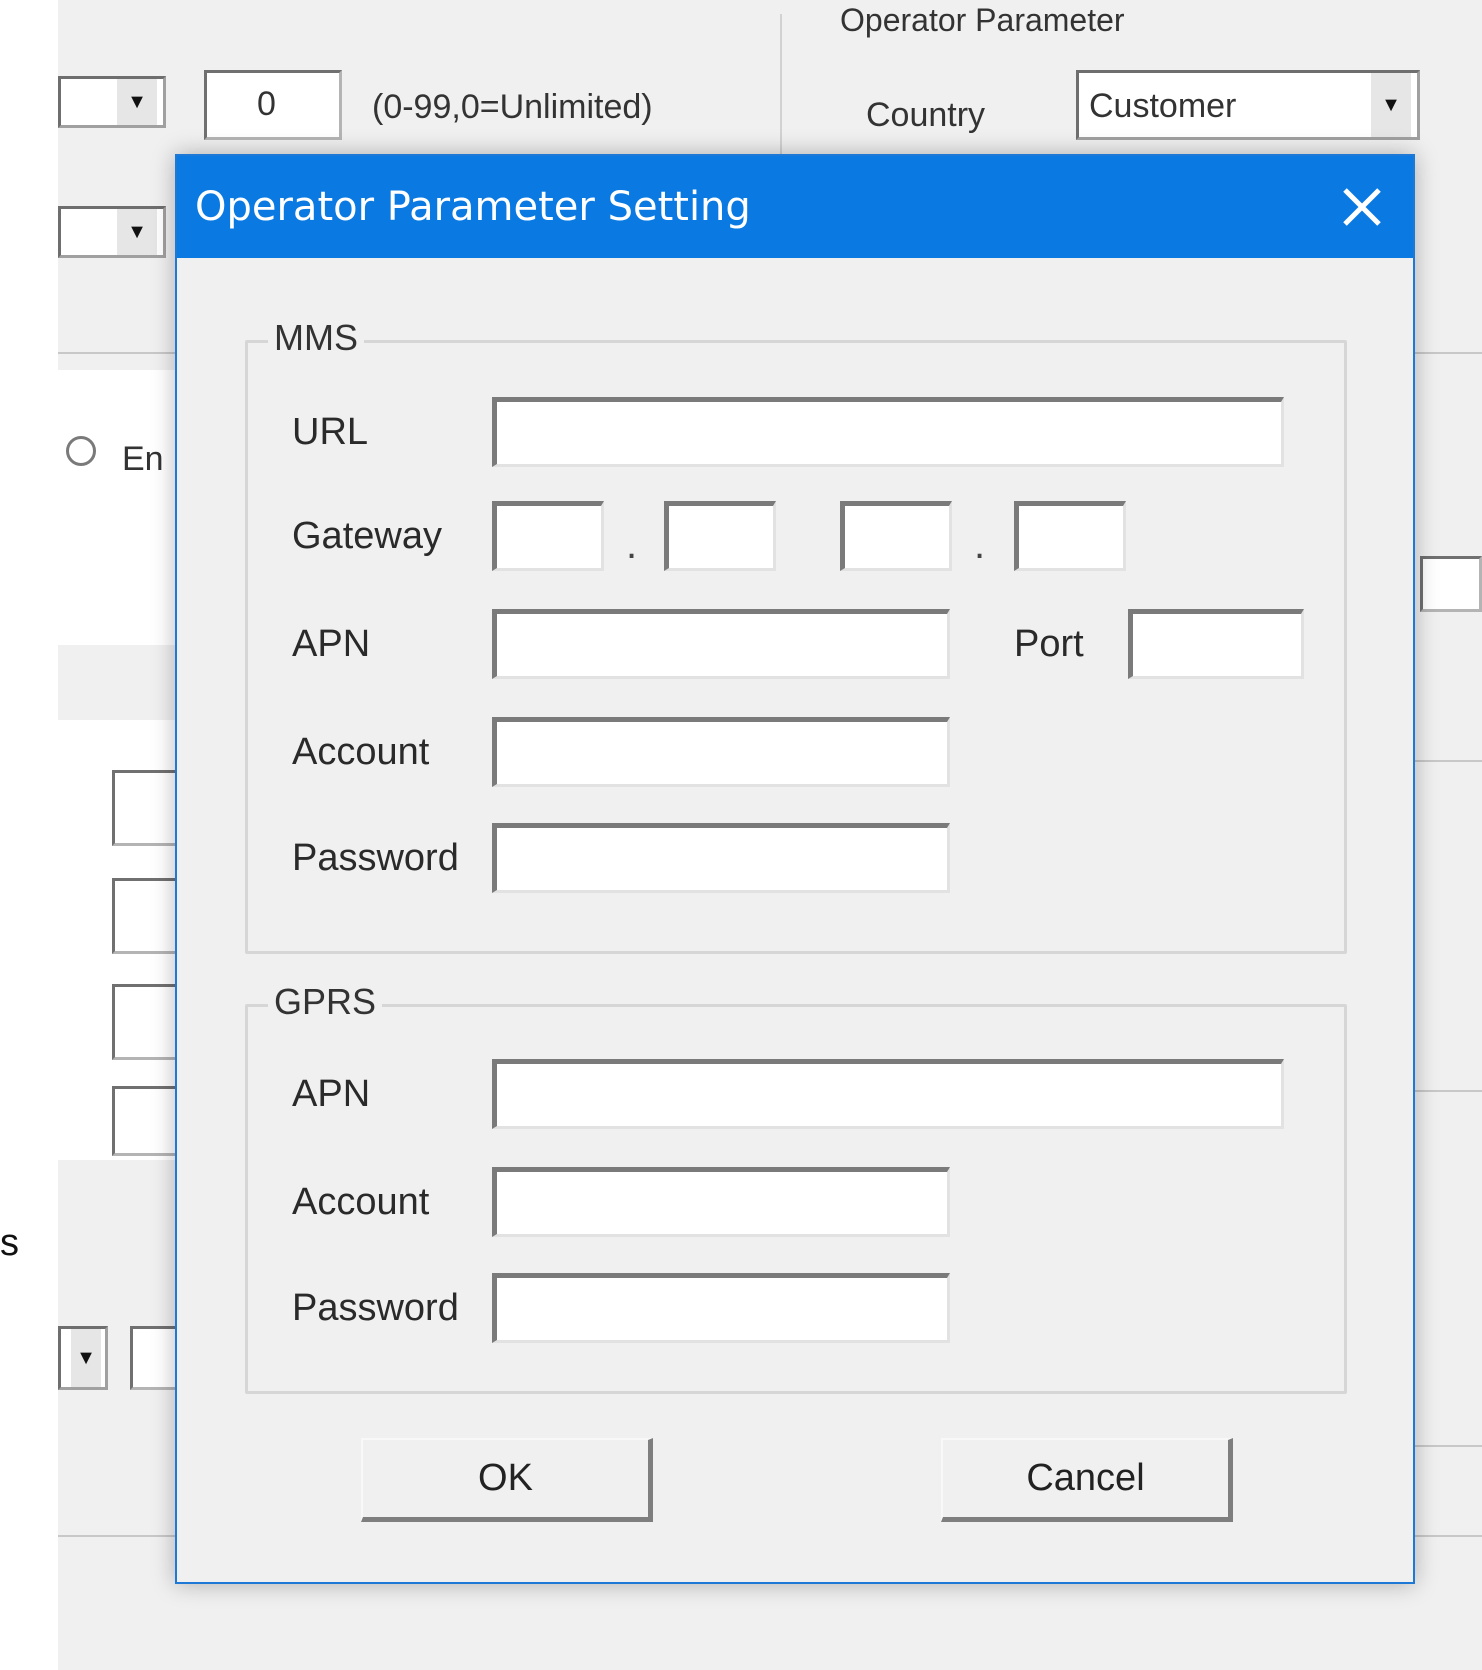 The height and width of the screenshot is (1670, 1482). I want to click on gateway-octet-3-input, so click(897, 537).